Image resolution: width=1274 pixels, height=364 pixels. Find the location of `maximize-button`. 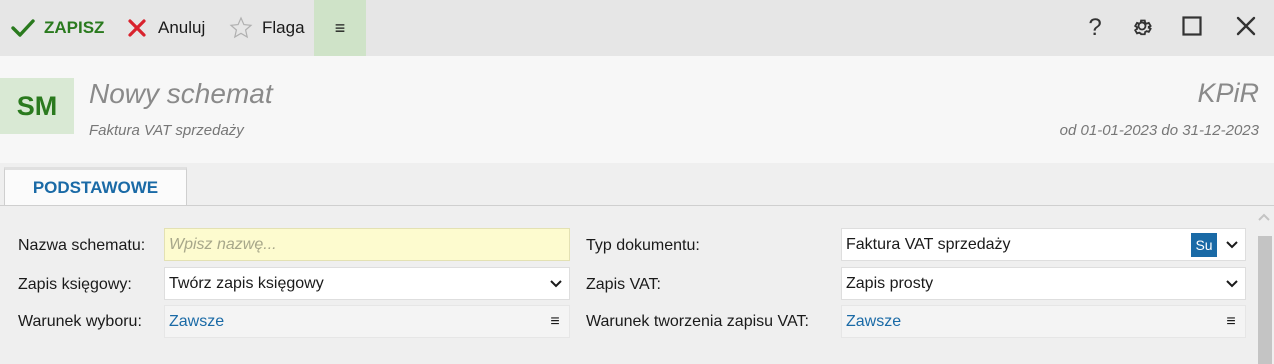

maximize-button is located at coordinates (1192, 28).